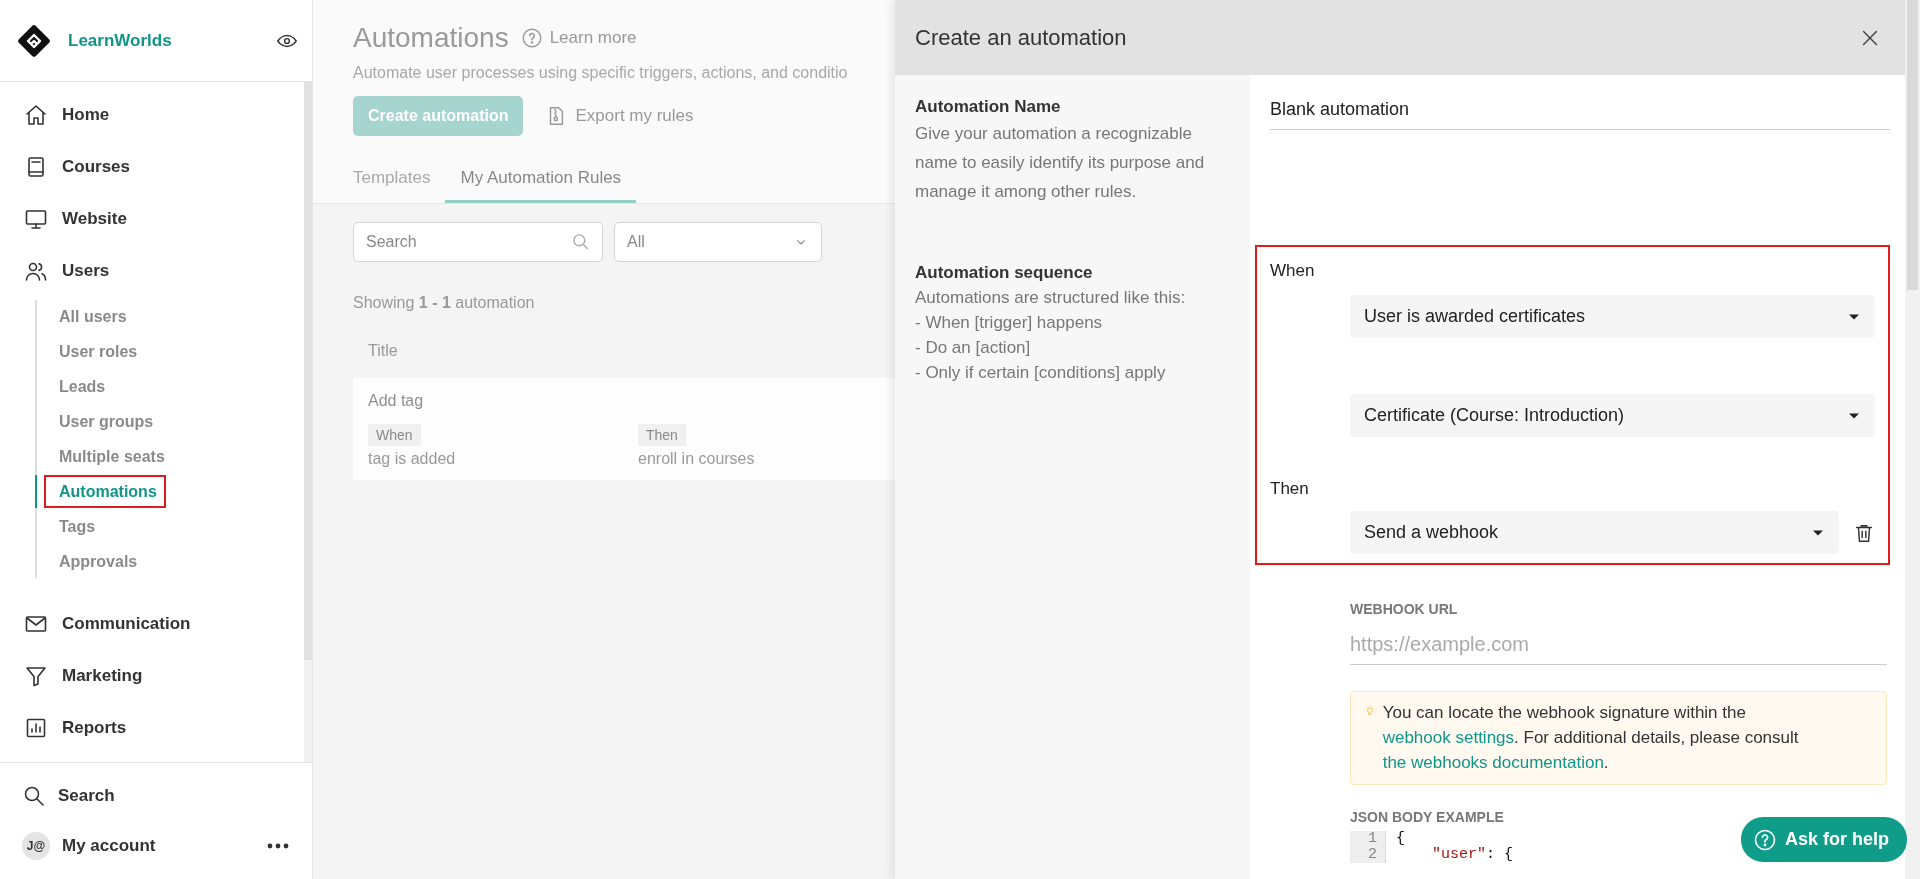 Image resolution: width=1920 pixels, height=879 pixels. What do you see at coordinates (1493, 762) in the screenshot?
I see `docs-link: the webhooks documentation` at bounding box center [1493, 762].